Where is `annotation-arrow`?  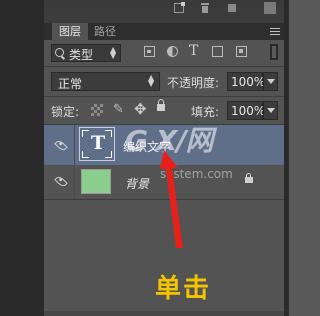
annotation-arrow is located at coordinates (171, 199).